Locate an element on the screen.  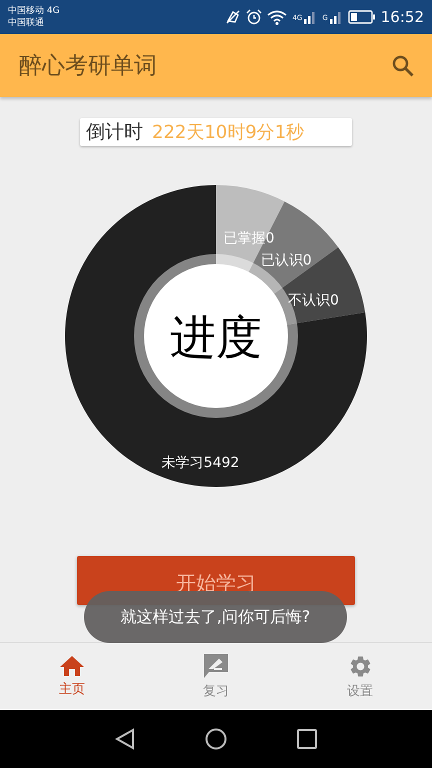
carrier-name: 中国移动 4G is located at coordinates (34, 11).